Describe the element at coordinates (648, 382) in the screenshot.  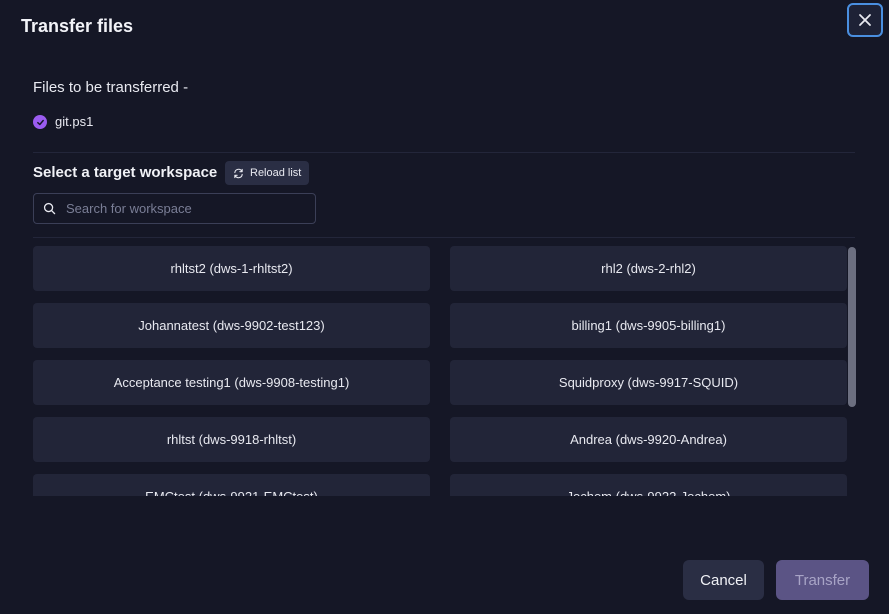
I see `workspace-tile: Squidproxy (dws-9917-SQUID)` at that location.